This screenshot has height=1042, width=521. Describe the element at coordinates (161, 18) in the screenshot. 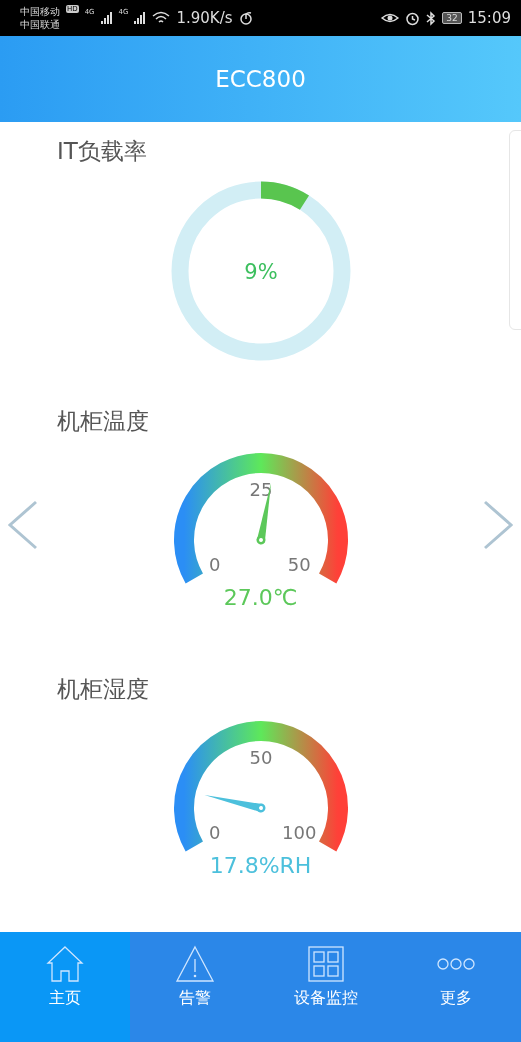

I see `wifi-icon` at that location.